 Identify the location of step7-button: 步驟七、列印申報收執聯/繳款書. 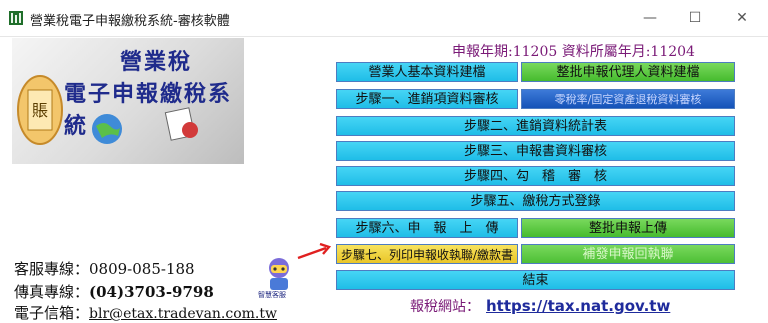
(427, 254).